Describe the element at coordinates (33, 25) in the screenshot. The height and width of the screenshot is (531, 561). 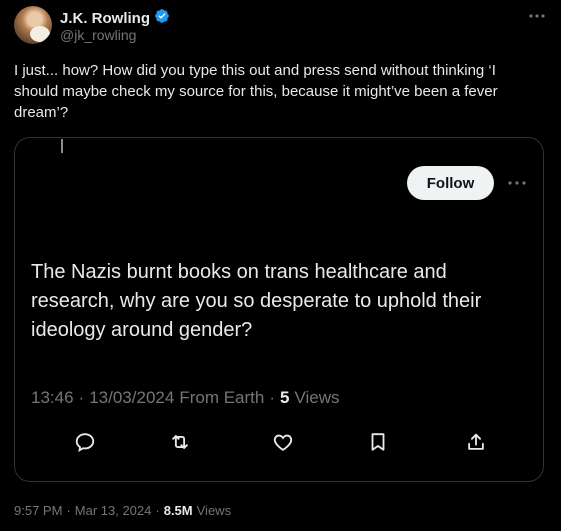
I see `avatar` at that location.